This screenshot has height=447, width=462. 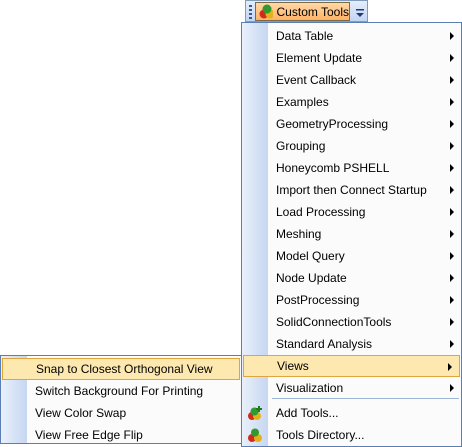 What do you see at coordinates (351, 366) in the screenshot?
I see `menu-item-views: Views` at bounding box center [351, 366].